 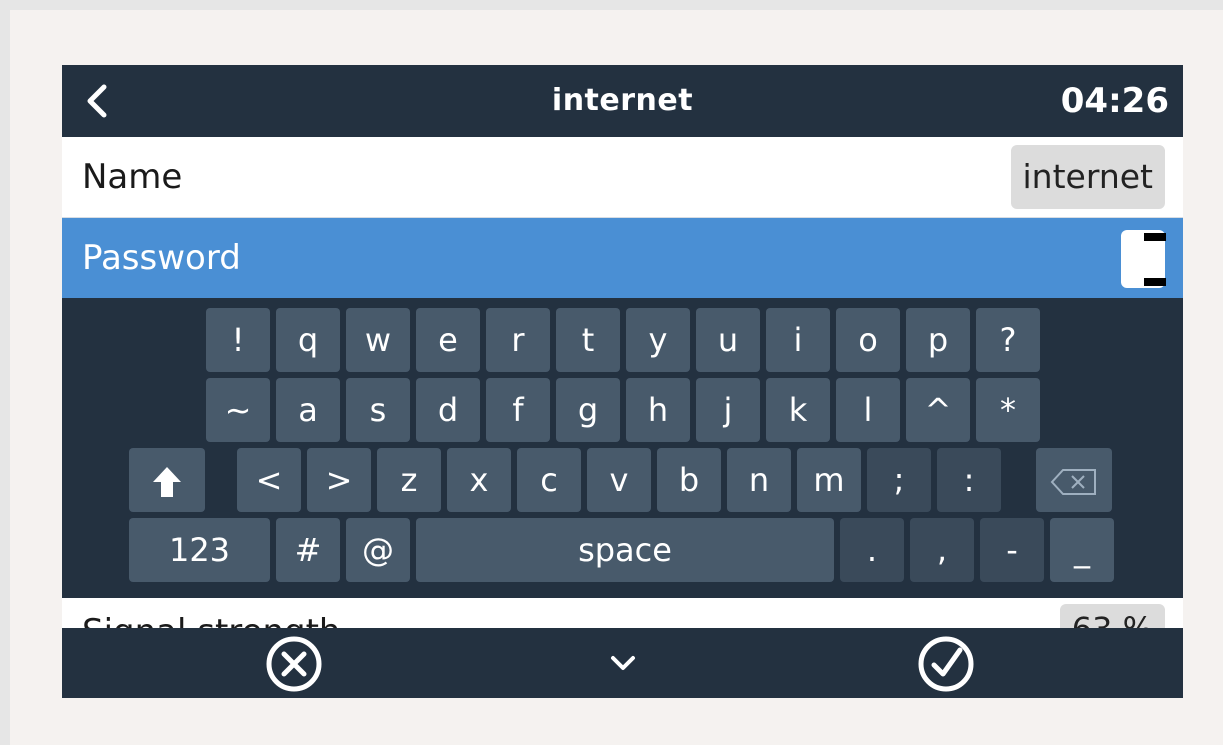 What do you see at coordinates (728, 410) in the screenshot?
I see `key-j: j` at bounding box center [728, 410].